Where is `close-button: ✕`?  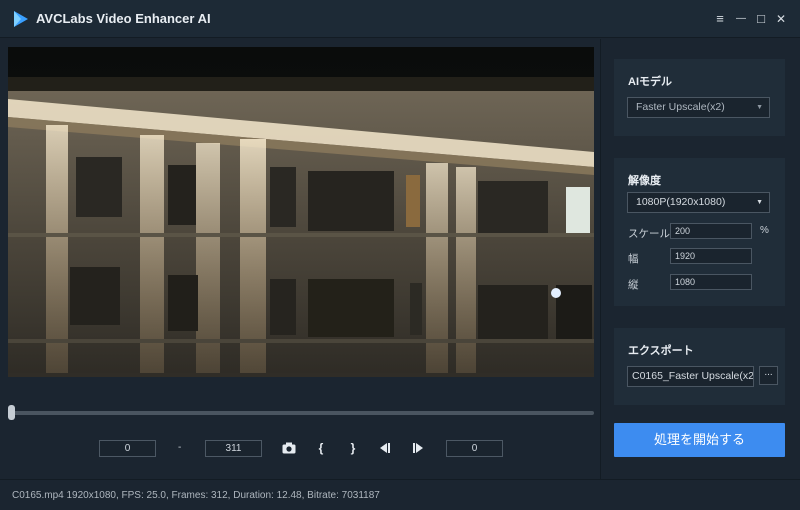 close-button: ✕ is located at coordinates (781, 19).